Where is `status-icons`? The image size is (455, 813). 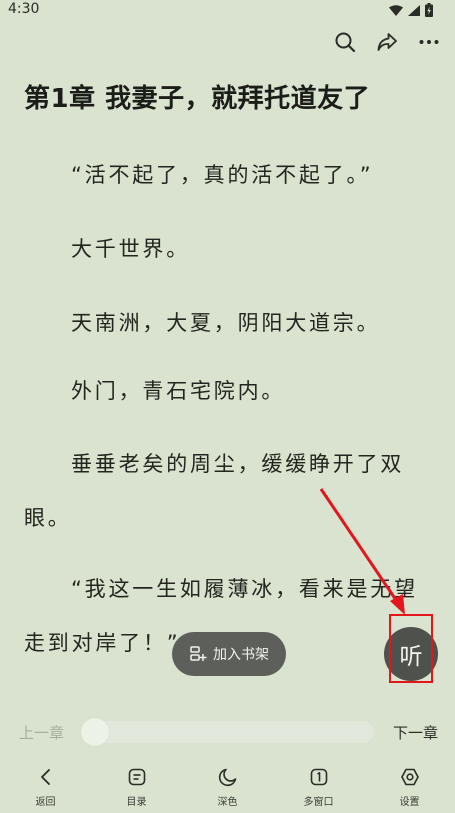
status-icons is located at coordinates (411, 10).